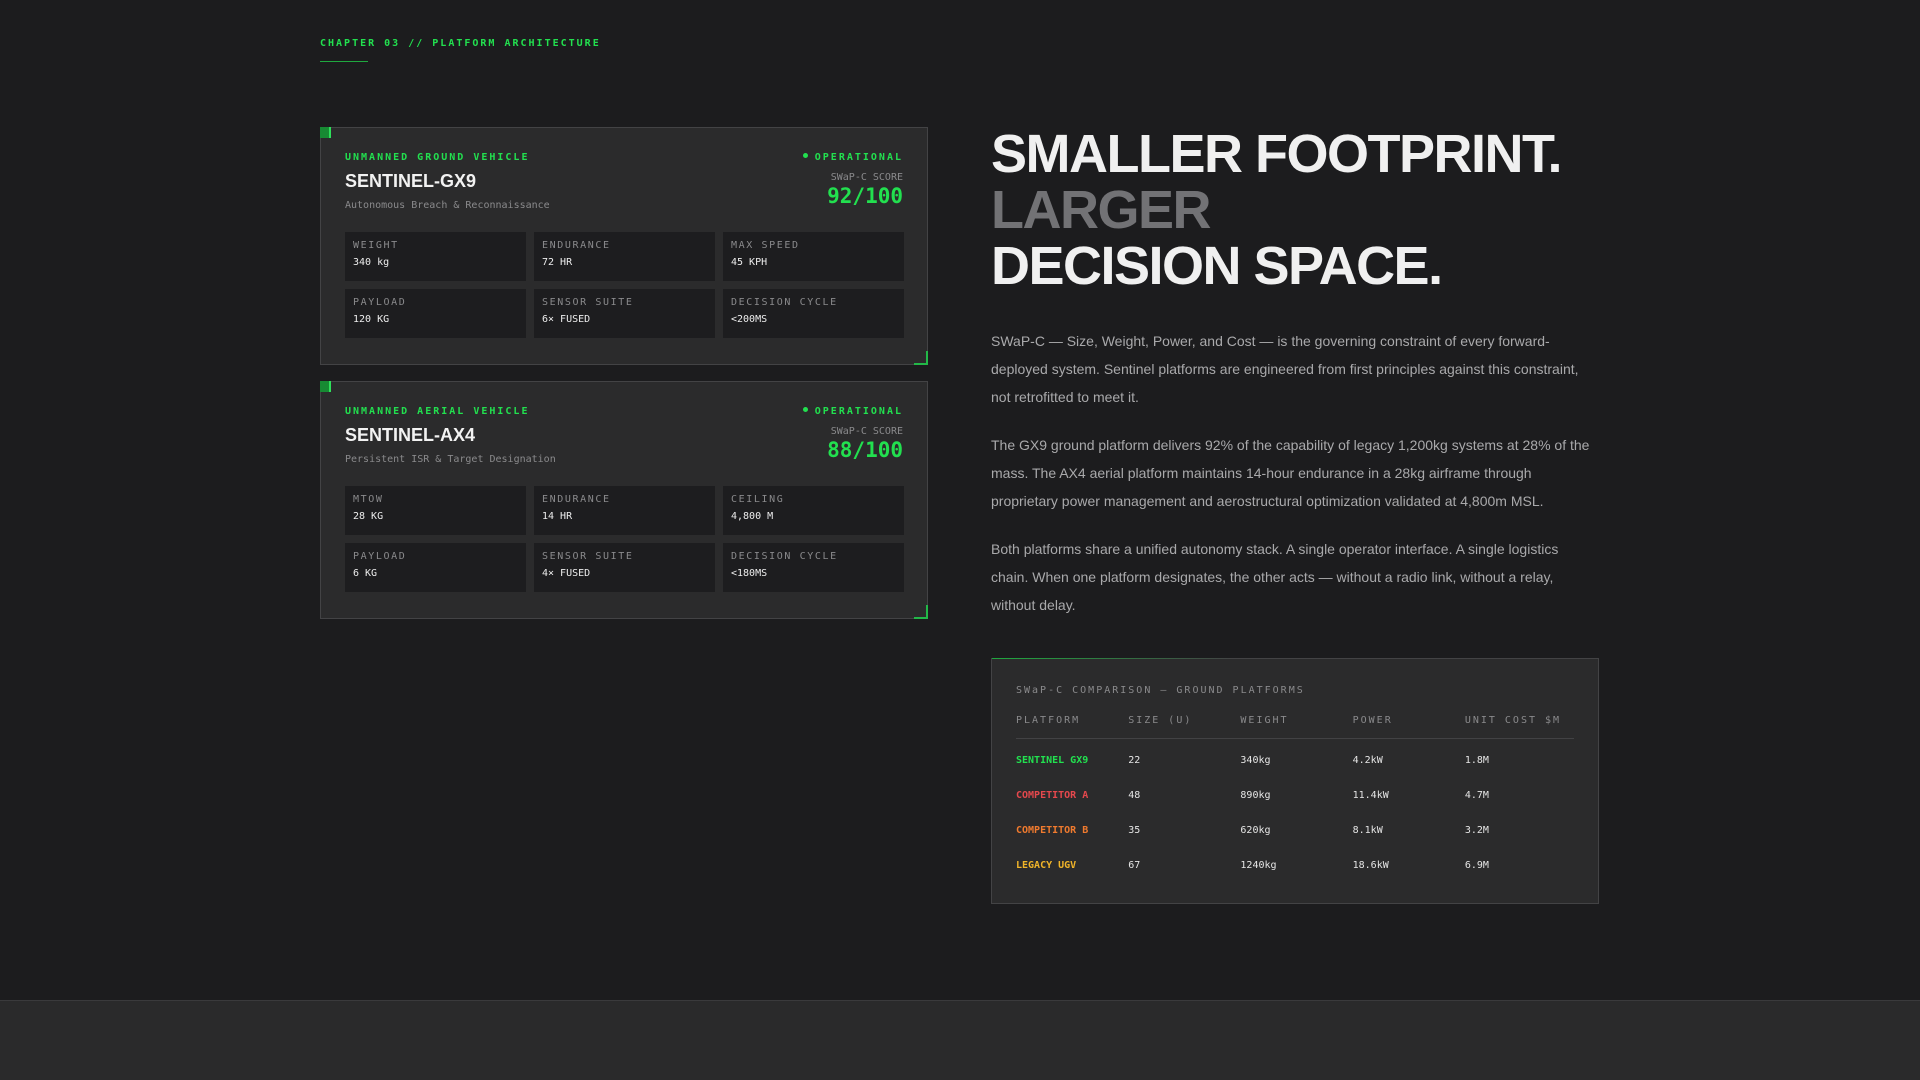 The width and height of the screenshot is (1920, 1080). What do you see at coordinates (624, 256) in the screenshot?
I see `spec-cell: ENDURANCE 72 HR` at bounding box center [624, 256].